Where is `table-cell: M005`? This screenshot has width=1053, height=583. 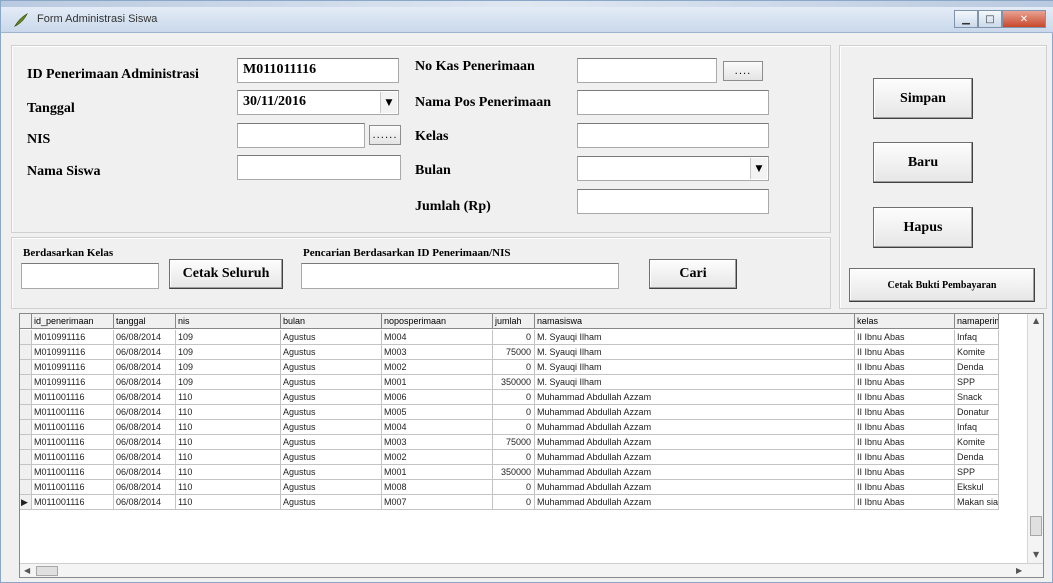
table-cell: M005 is located at coordinates (437, 412).